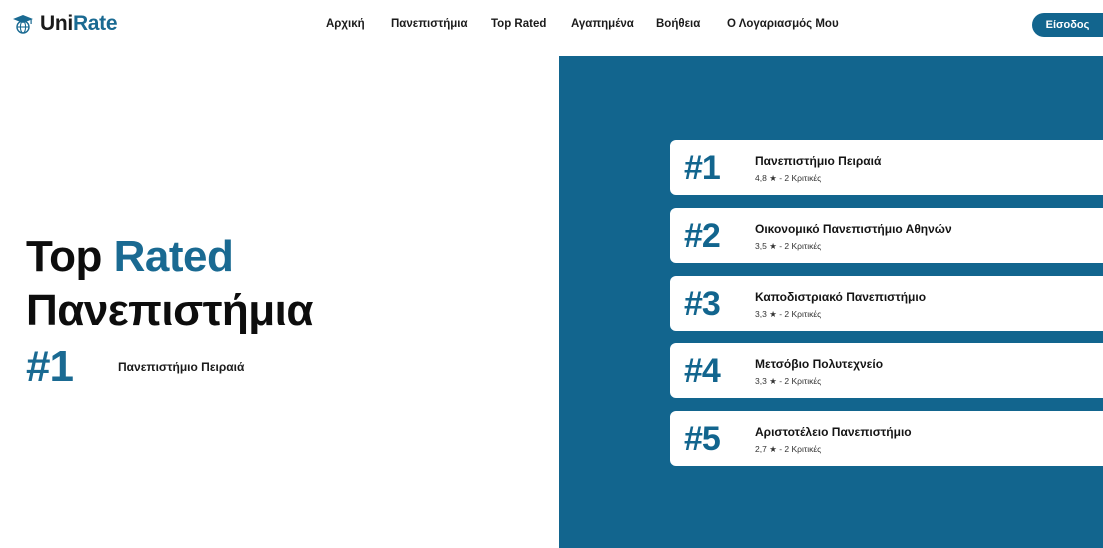 Image resolution: width=1103 pixels, height=548 pixels. Describe the element at coordinates (819, 364) in the screenshot. I see `card-university-name: Μετσόβιο Πολυτεχνείο` at that location.